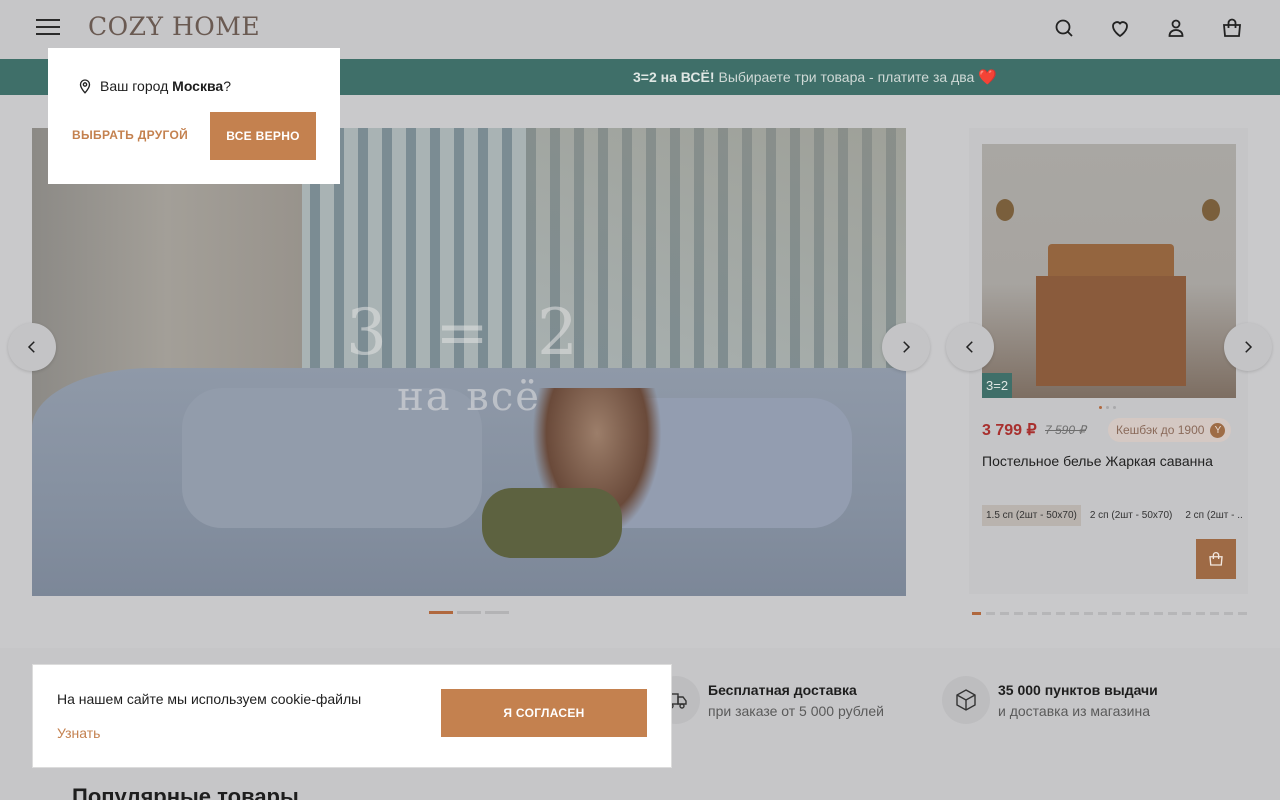 The image size is (1280, 800). What do you see at coordinates (674, 77) in the screenshot?
I see `promo-bold: 3=2 на ВСЁ!` at bounding box center [674, 77].